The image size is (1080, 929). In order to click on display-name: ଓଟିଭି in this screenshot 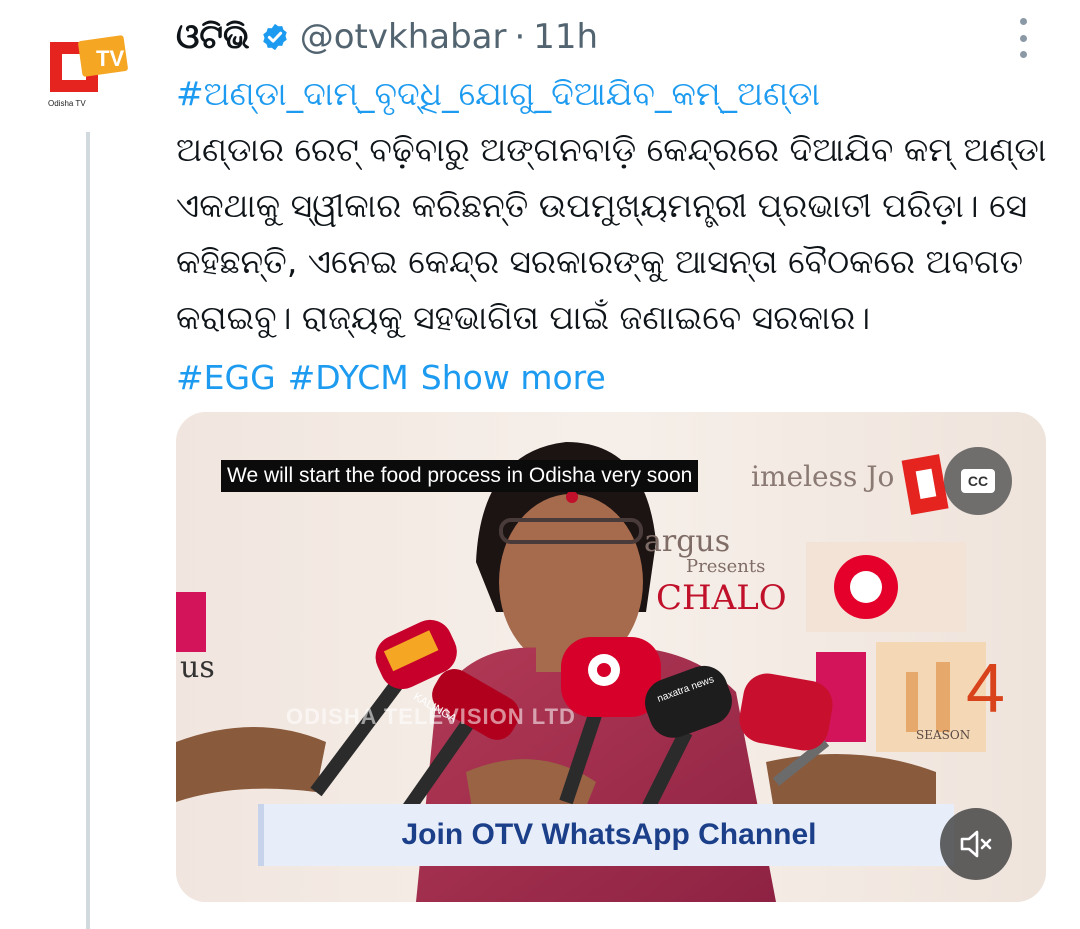, I will do `click(213, 37)`.